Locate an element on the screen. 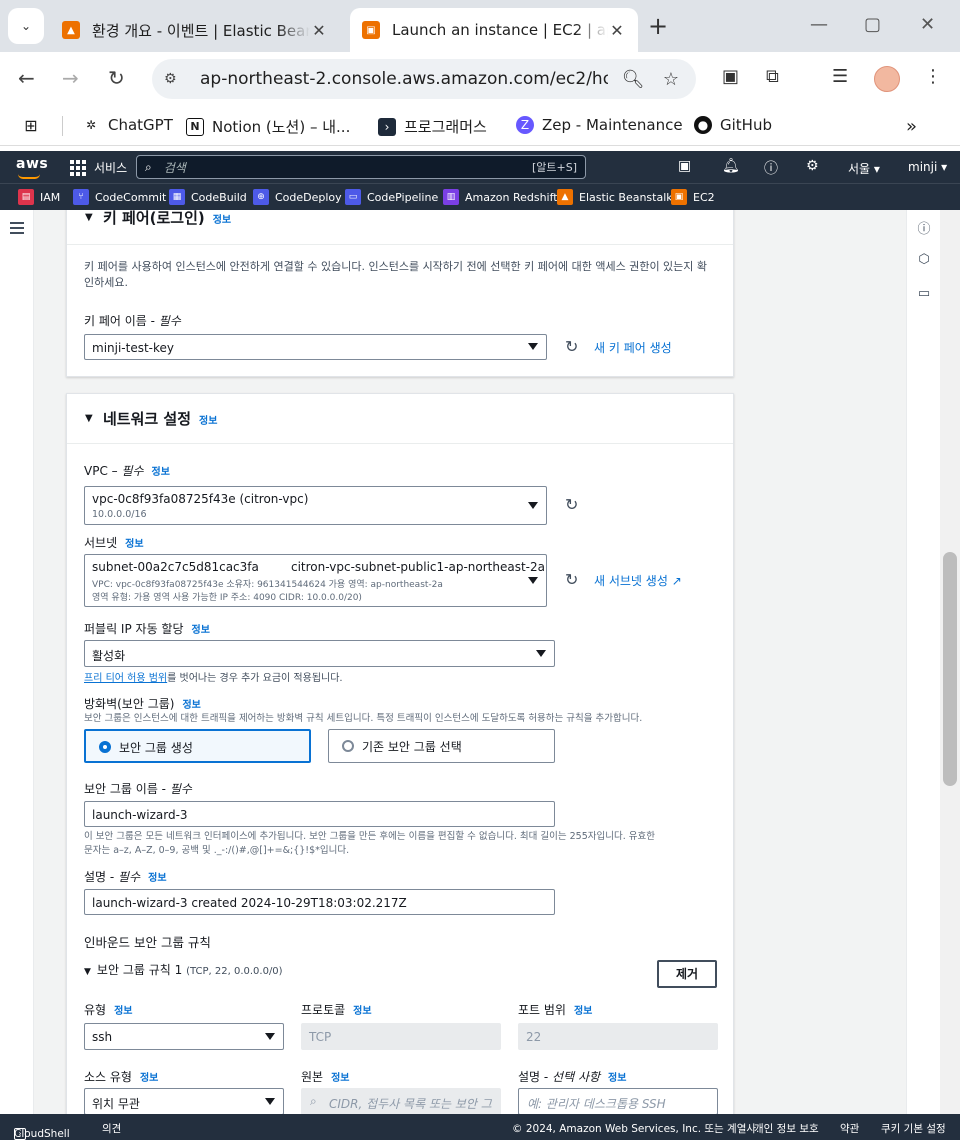  media-control-icon: ☰ is located at coordinates (840, 76).